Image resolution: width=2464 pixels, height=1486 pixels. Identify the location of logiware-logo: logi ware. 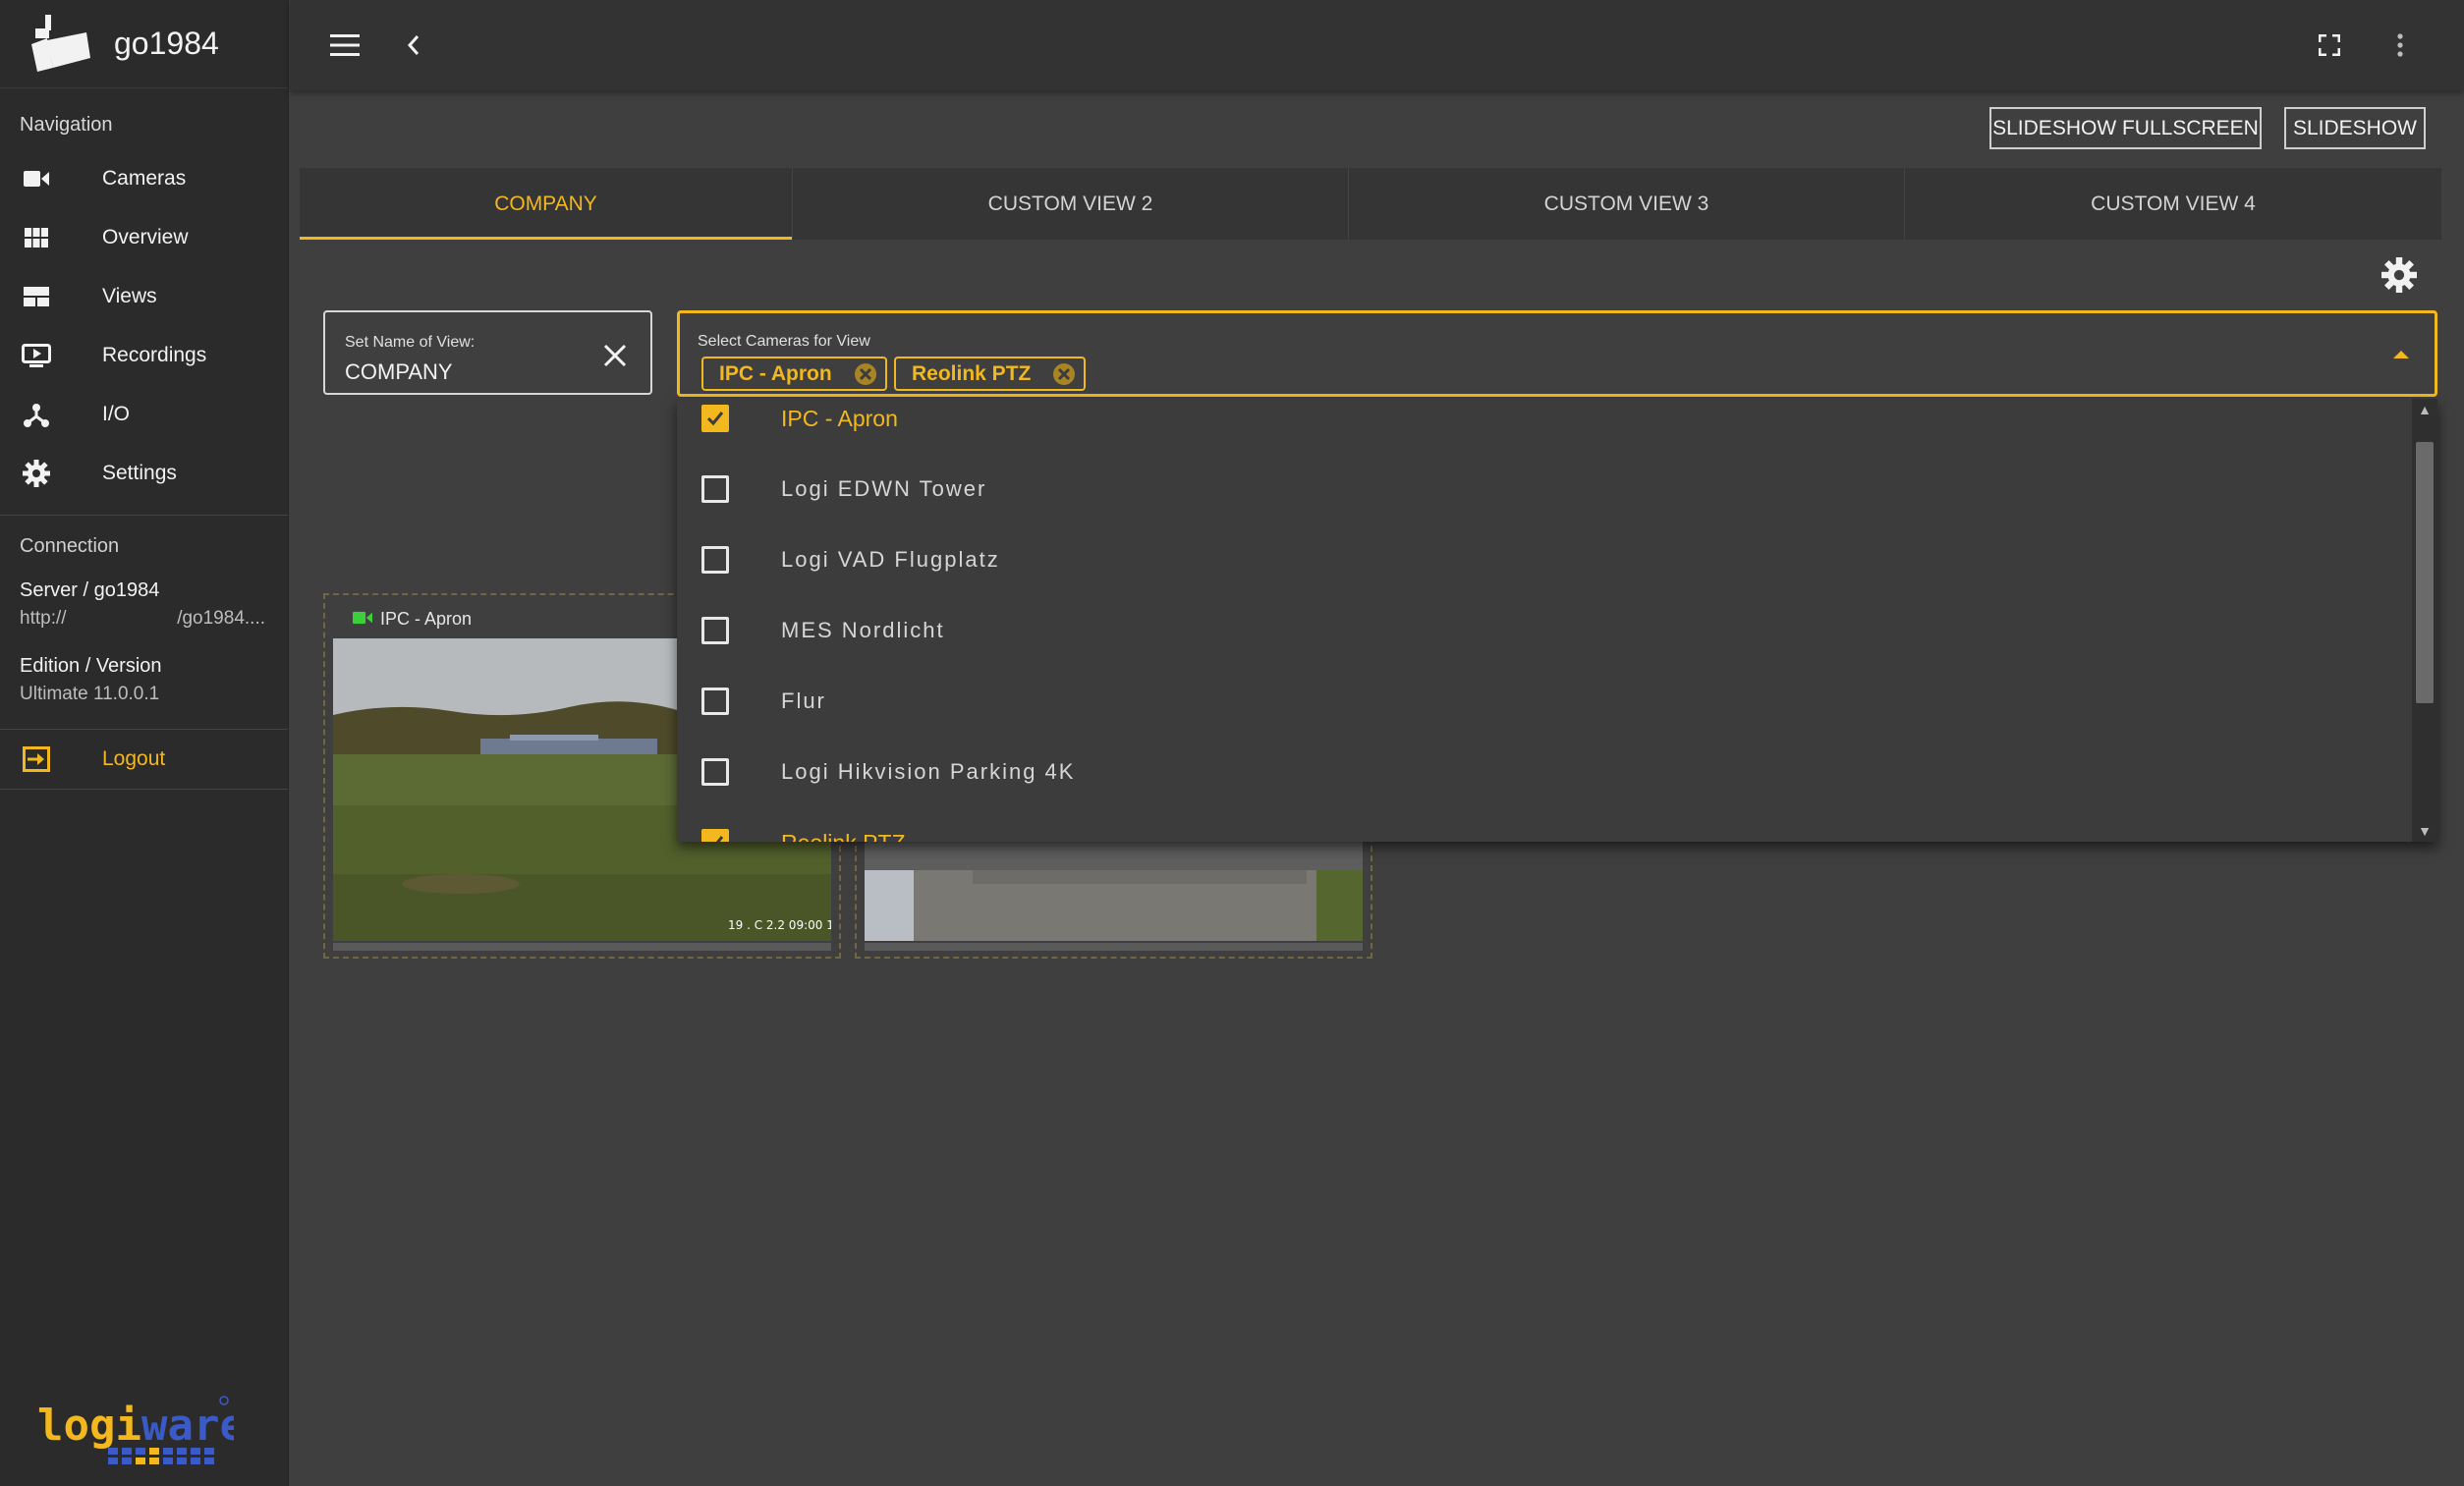
(141, 1431).